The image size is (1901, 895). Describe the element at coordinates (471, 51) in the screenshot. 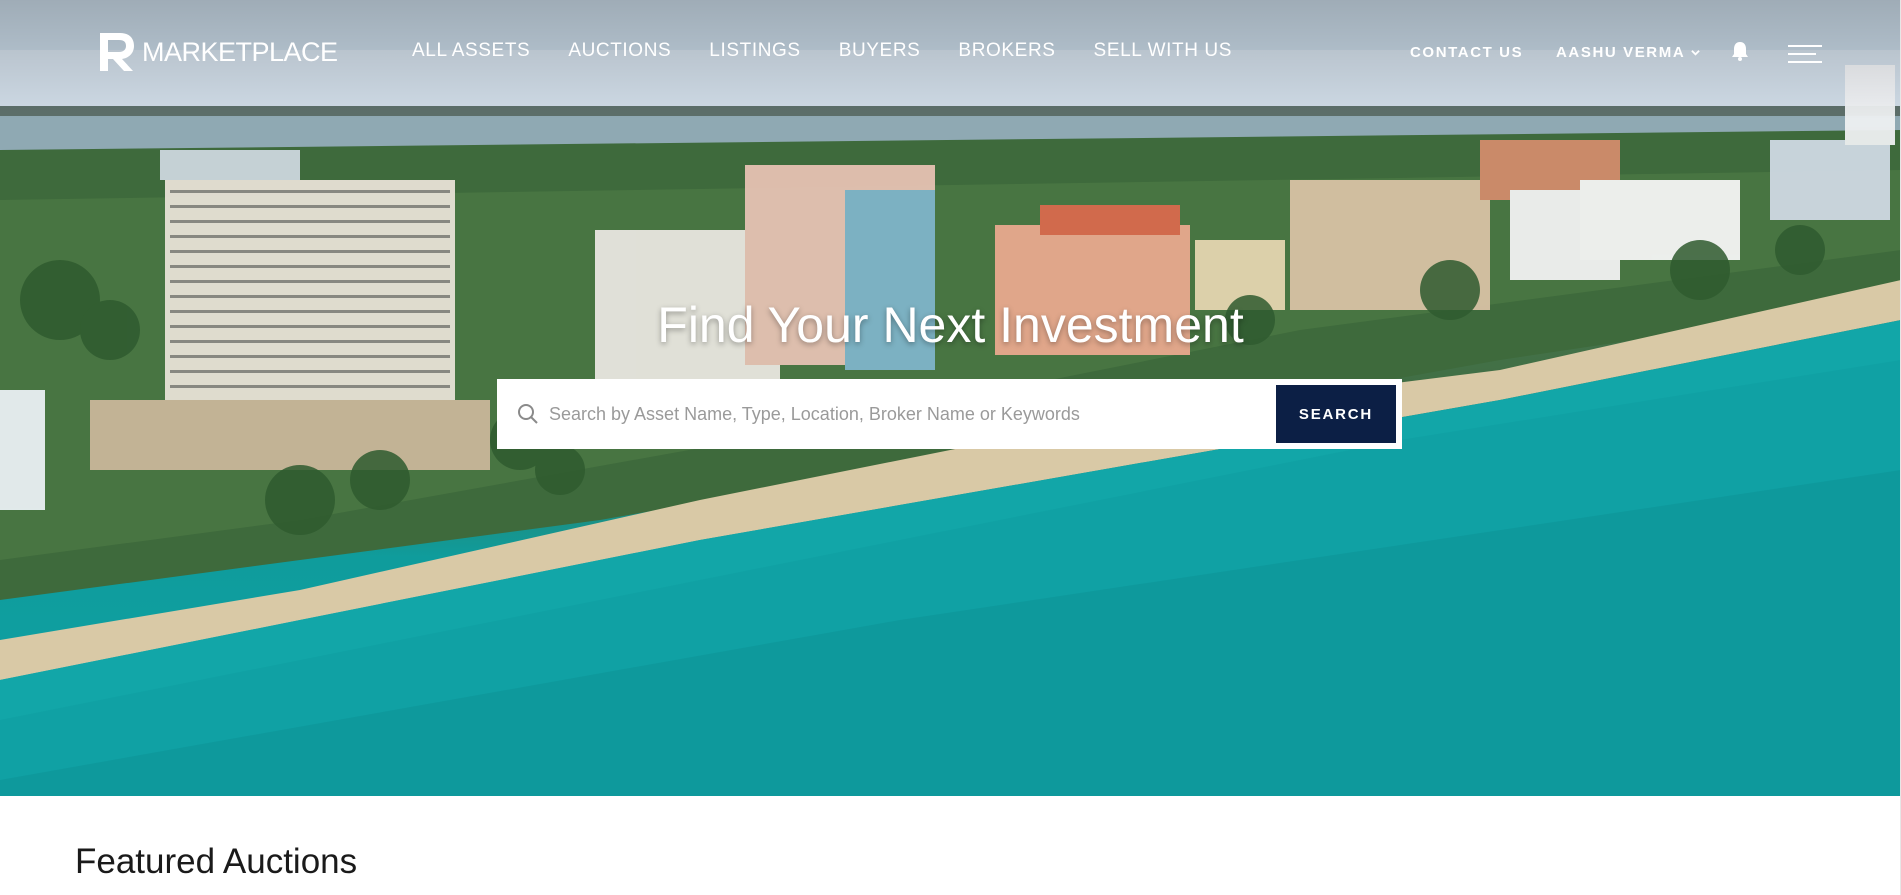

I see `nav-all-assets: ALL ASSETS` at that location.